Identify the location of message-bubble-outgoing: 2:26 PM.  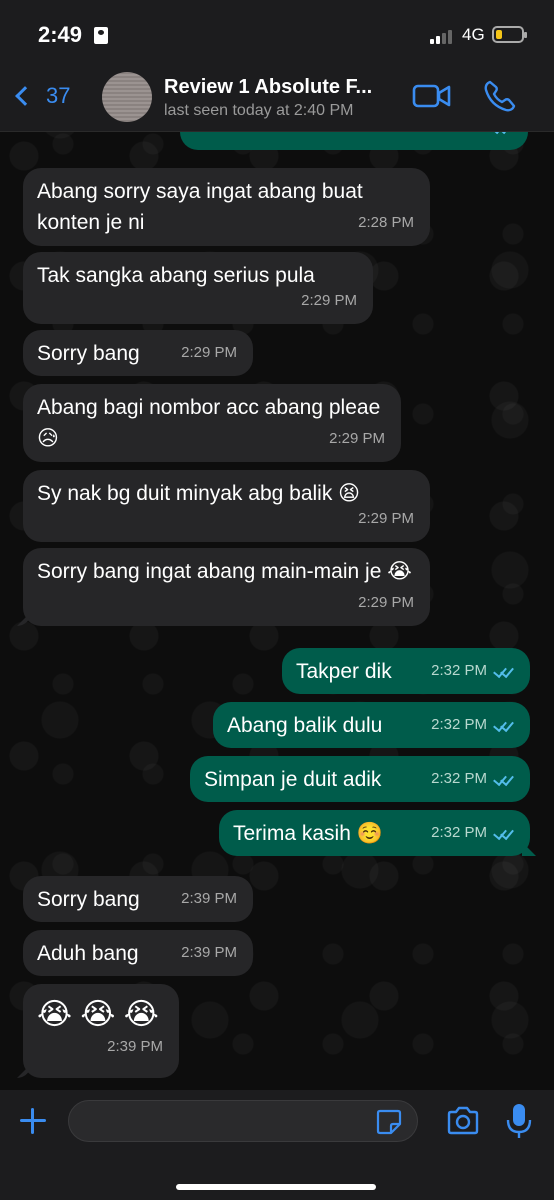
(354, 141).